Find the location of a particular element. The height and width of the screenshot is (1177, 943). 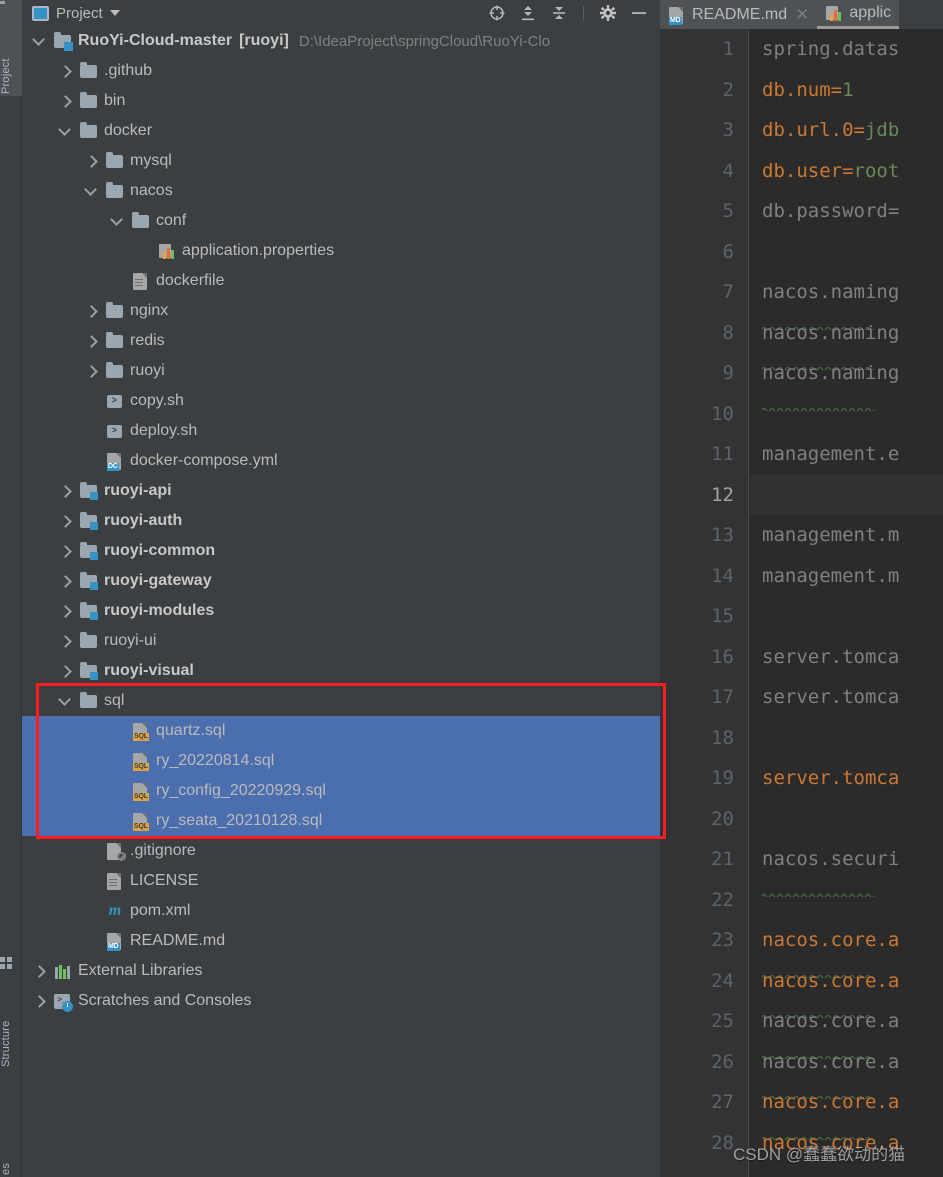

tree-row: .gitignore is located at coordinates (341, 851).